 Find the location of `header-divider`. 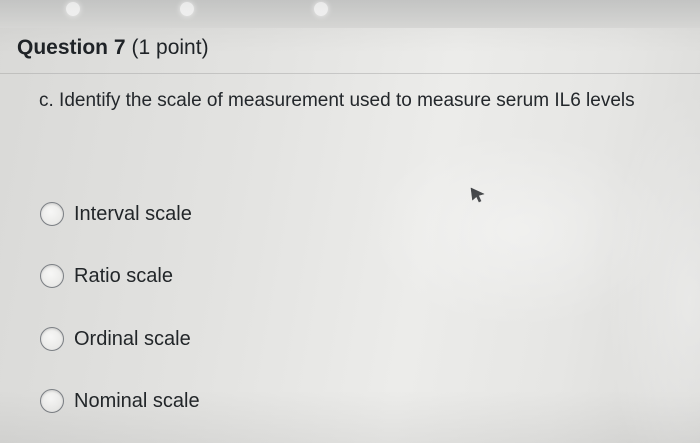

header-divider is located at coordinates (350, 73).